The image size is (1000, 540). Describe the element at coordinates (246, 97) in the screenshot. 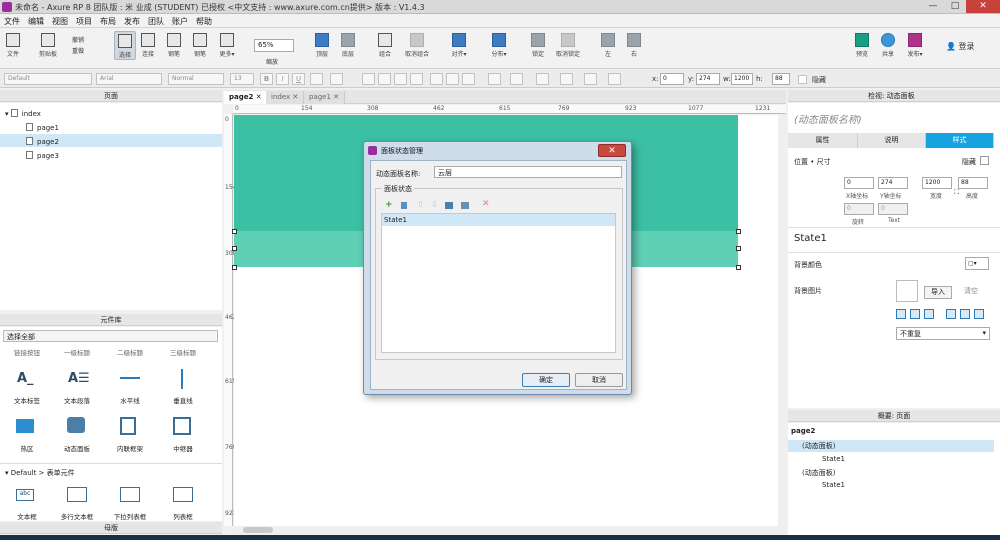

I see `tab-page2: page2 ✕` at that location.